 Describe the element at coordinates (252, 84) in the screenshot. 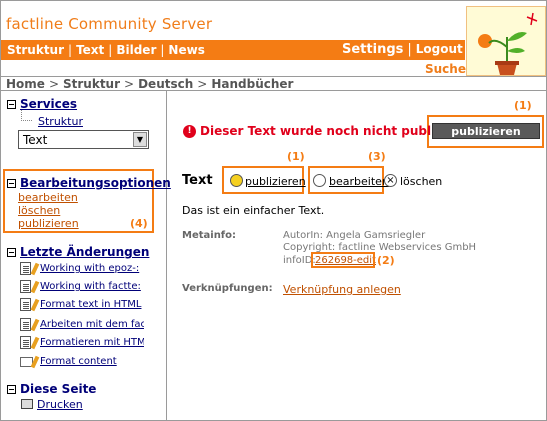

I see `breadcrumb-handbuecher: Handbücher` at that location.